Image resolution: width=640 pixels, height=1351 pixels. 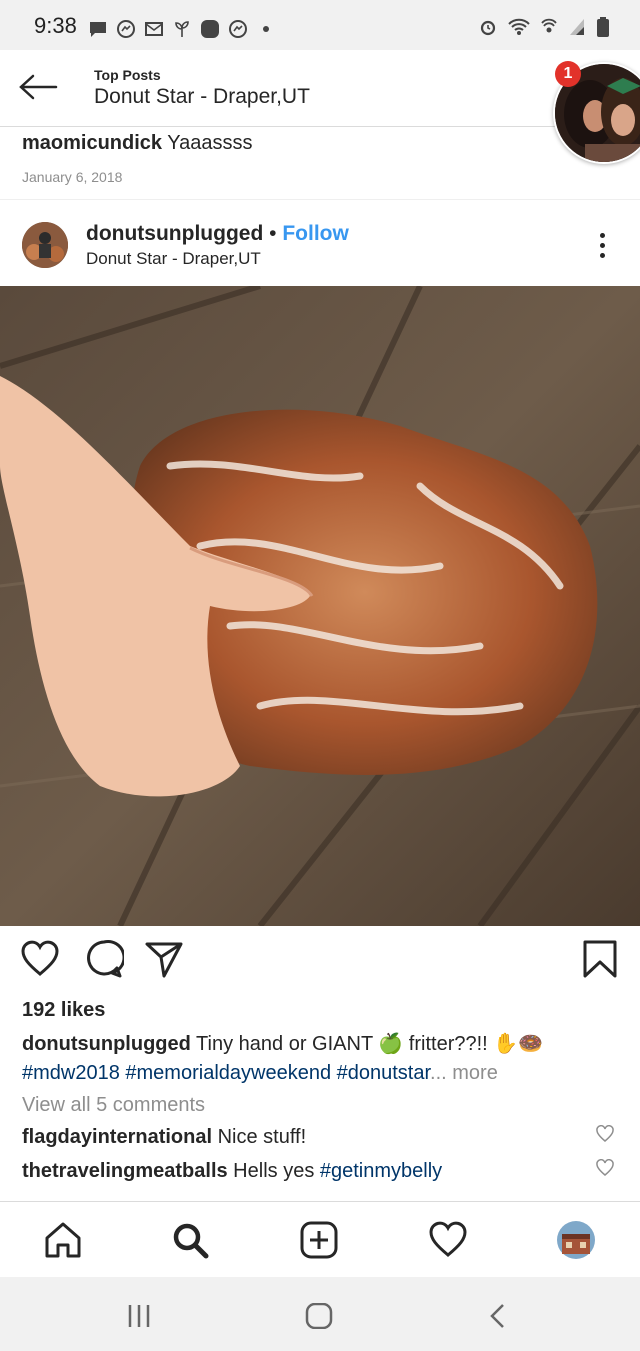 I want to click on search-icon, so click(x=190, y=1240).